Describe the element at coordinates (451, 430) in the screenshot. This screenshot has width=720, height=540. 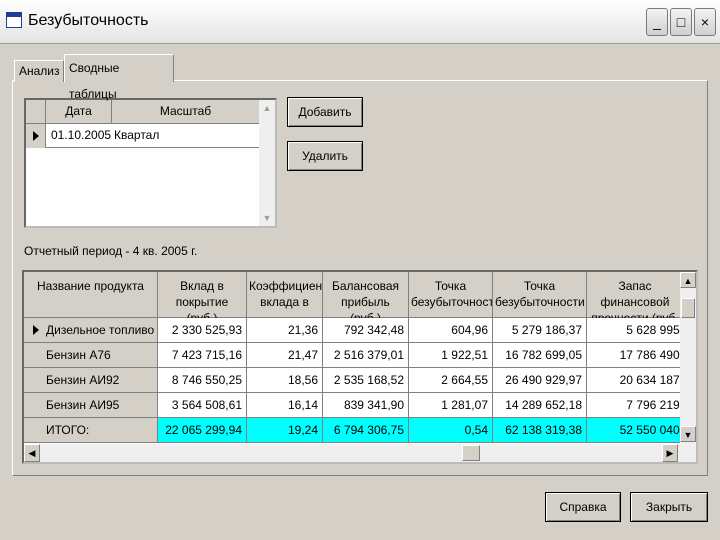
I see `cell-value: 0,54` at that location.